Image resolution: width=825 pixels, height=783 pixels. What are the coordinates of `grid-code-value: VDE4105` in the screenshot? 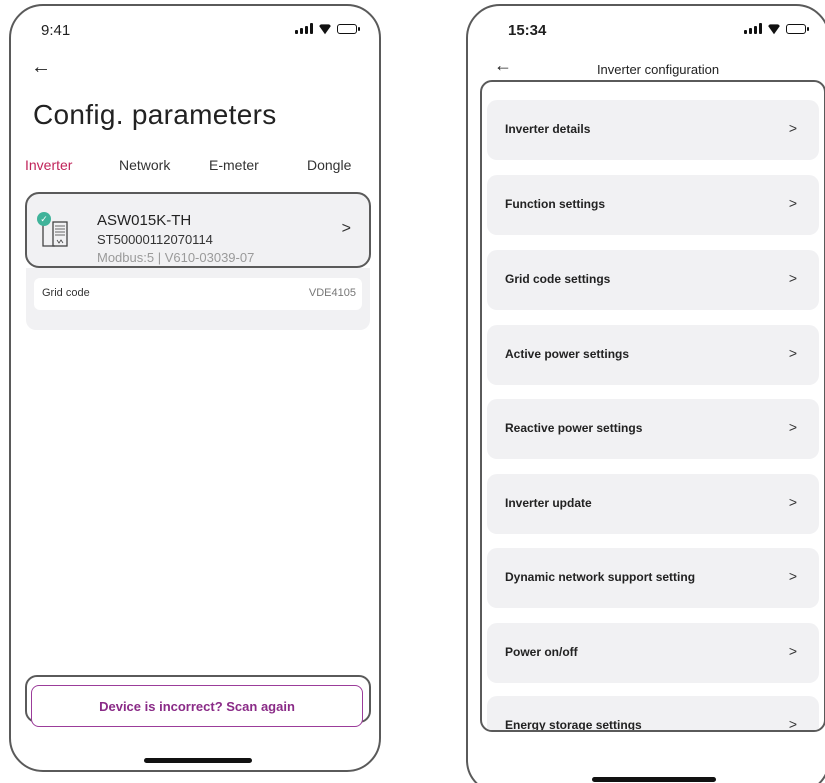 It's located at (332, 293).